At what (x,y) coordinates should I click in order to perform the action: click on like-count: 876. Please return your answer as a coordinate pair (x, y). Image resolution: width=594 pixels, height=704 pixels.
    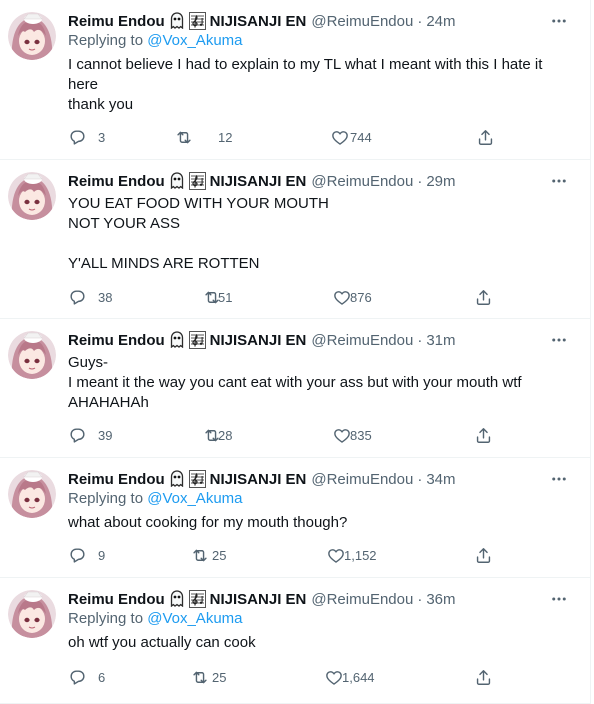
    Looking at the image, I should click on (361, 297).